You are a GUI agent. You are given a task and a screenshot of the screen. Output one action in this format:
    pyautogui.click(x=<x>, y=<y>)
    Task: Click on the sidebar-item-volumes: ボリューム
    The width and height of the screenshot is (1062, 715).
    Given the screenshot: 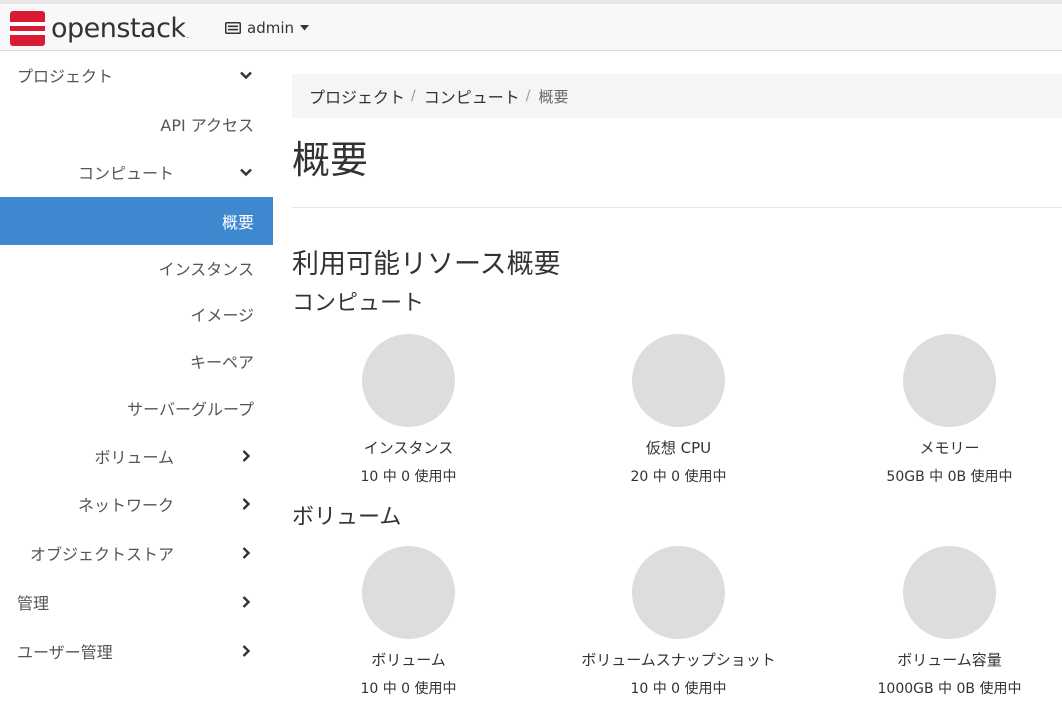 What is the action you would take?
    pyautogui.click(x=136, y=456)
    